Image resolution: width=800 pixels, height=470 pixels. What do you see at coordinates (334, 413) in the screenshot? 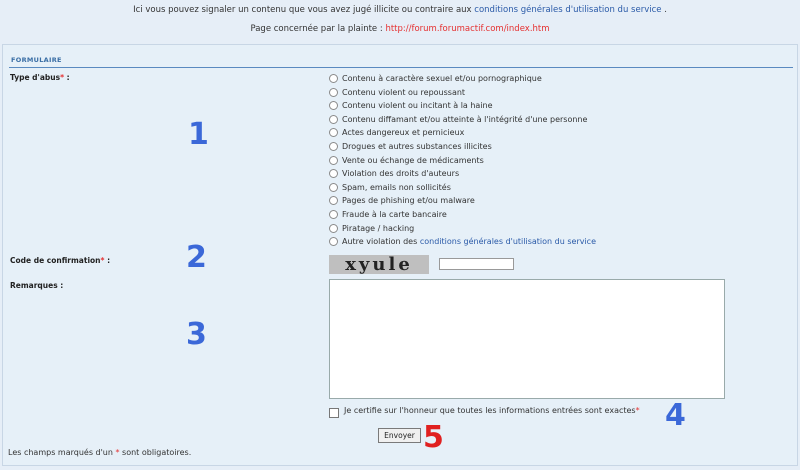
I see `certify-checkbox` at bounding box center [334, 413].